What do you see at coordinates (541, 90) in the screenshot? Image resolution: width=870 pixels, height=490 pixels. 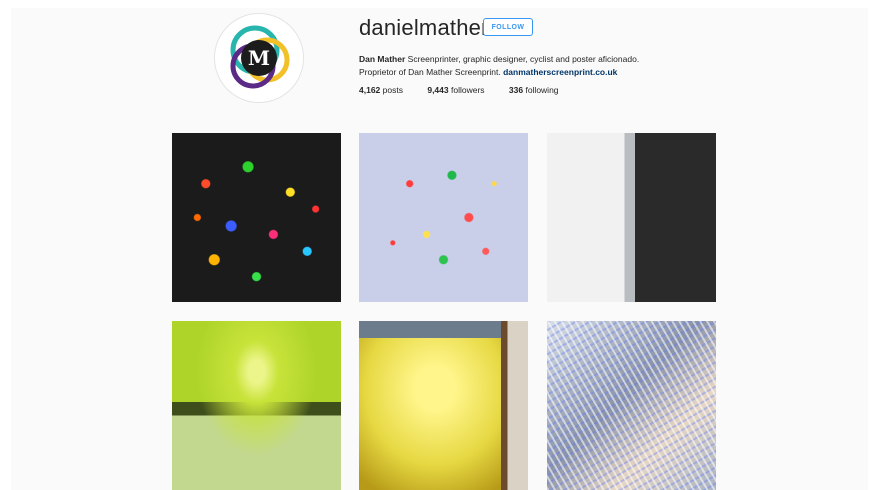 I see `following-label: following` at bounding box center [541, 90].